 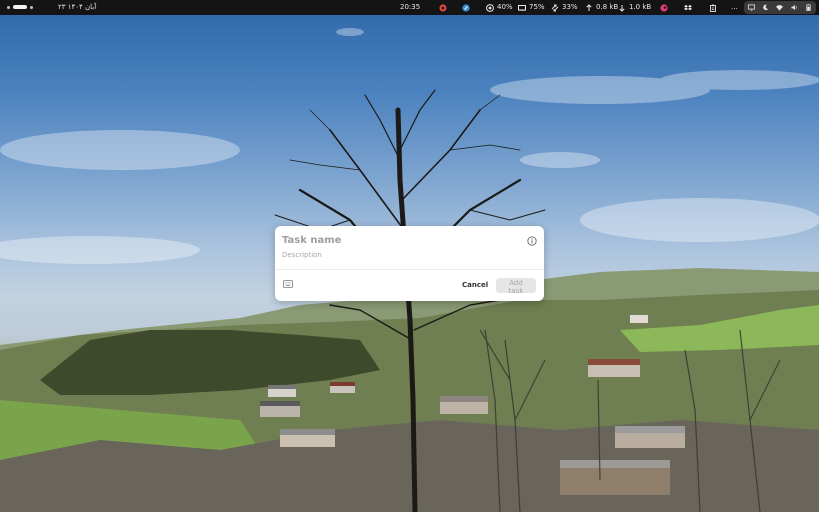 What do you see at coordinates (589, 7) in the screenshot?
I see `upload-icon` at bounding box center [589, 7].